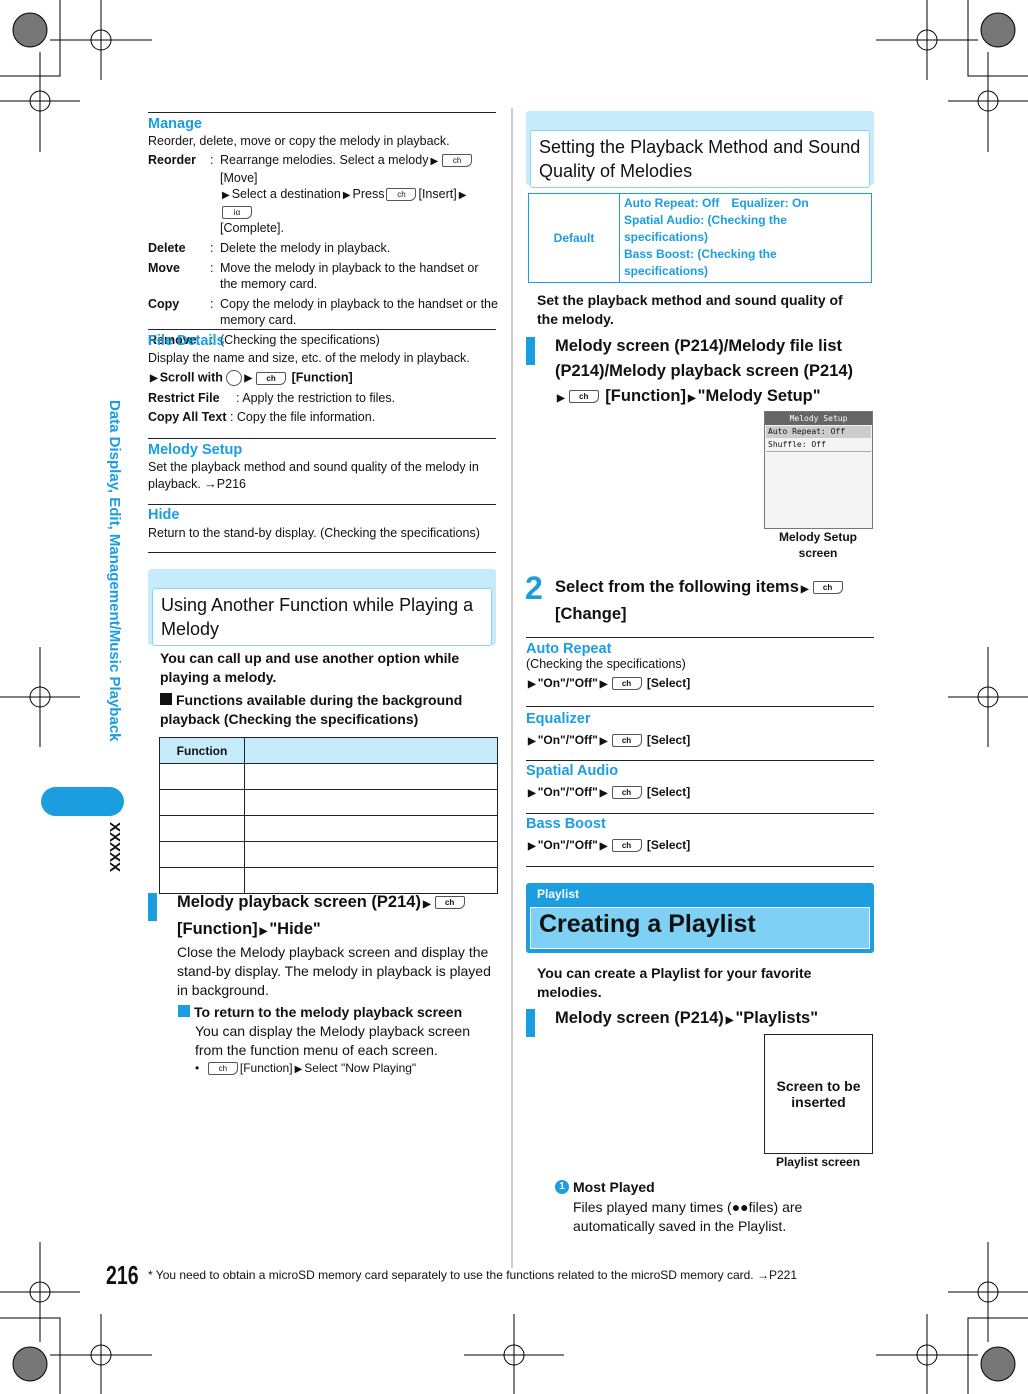 This screenshot has height=1394, width=1028. What do you see at coordinates (251, 378) in the screenshot?
I see `file-details-scroll: ▶ Scroll with ▶ ch [Function]` at bounding box center [251, 378].